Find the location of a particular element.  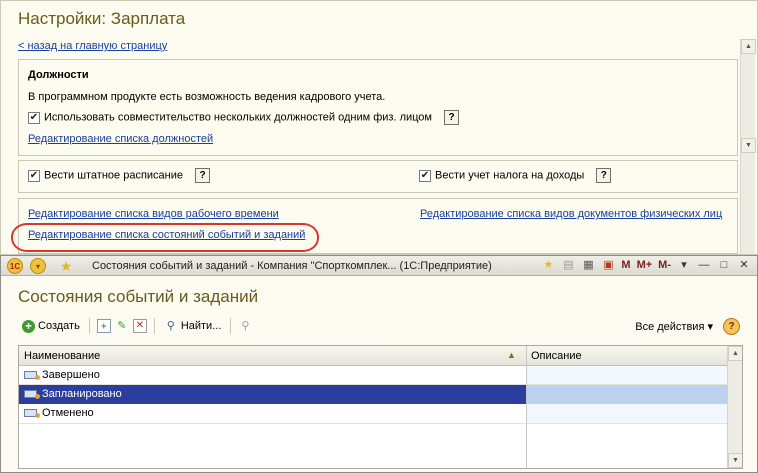

table-scrollbar: ▲ ▼ is located at coordinates (734, 407).